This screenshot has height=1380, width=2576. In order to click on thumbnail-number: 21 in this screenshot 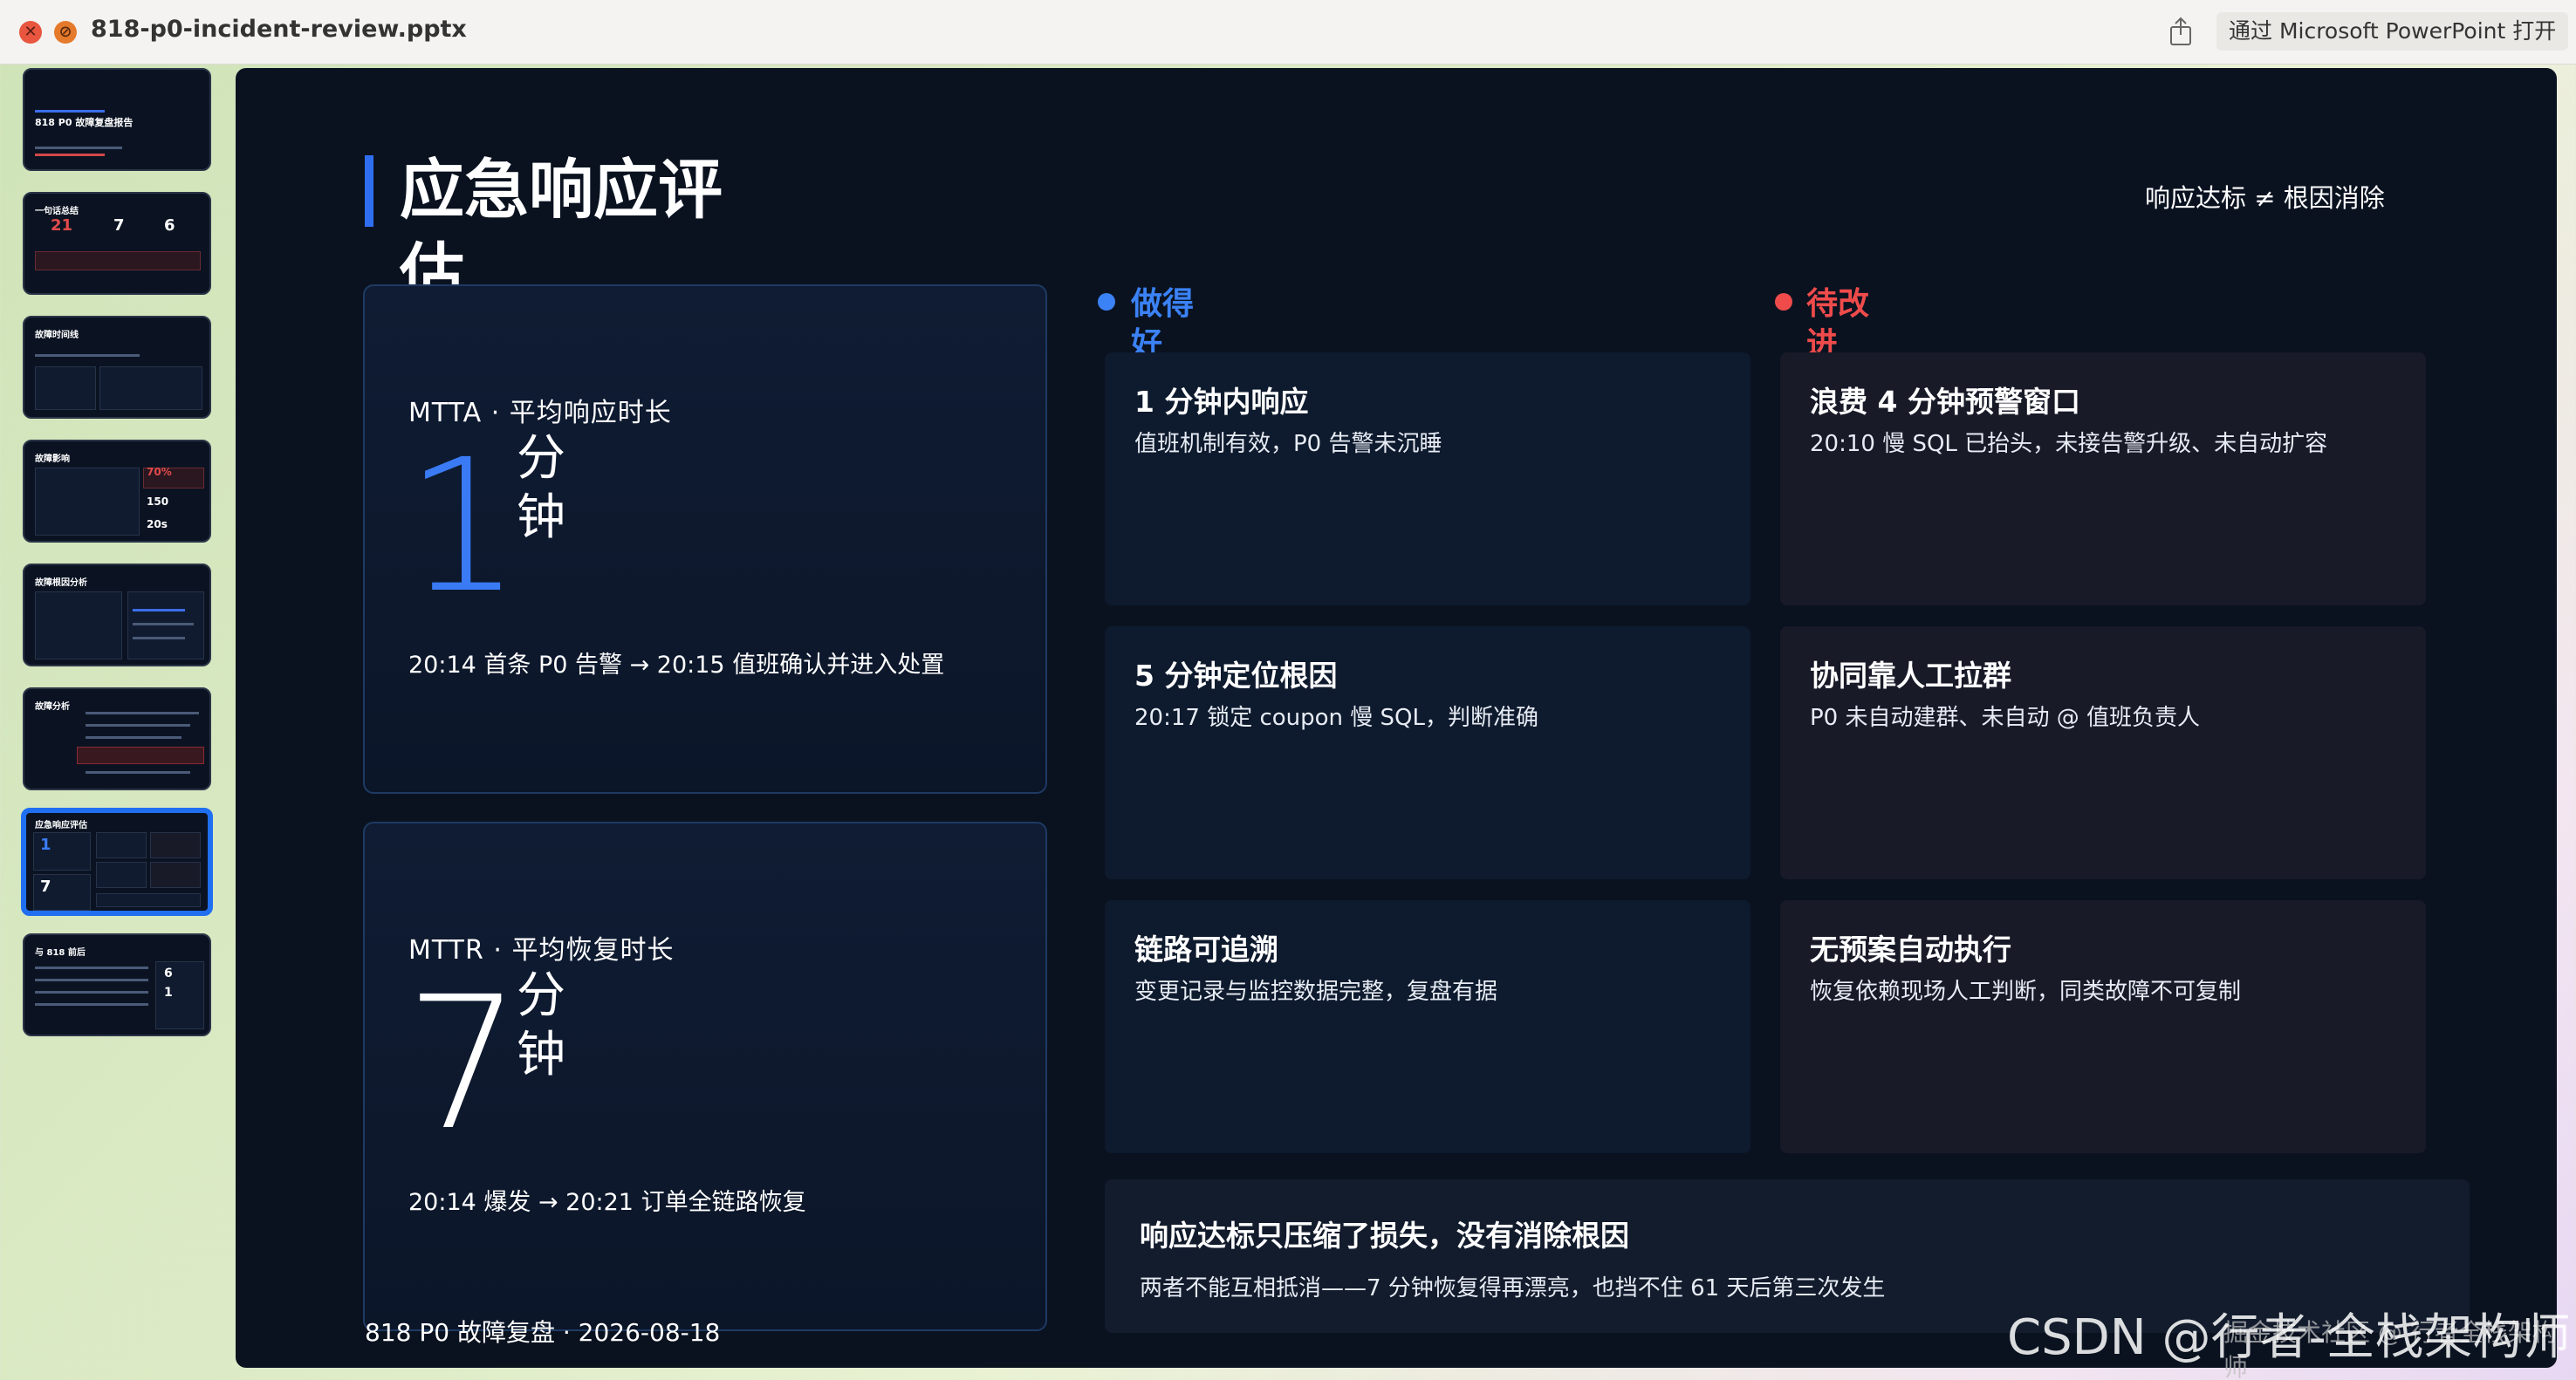, I will do `click(62, 225)`.